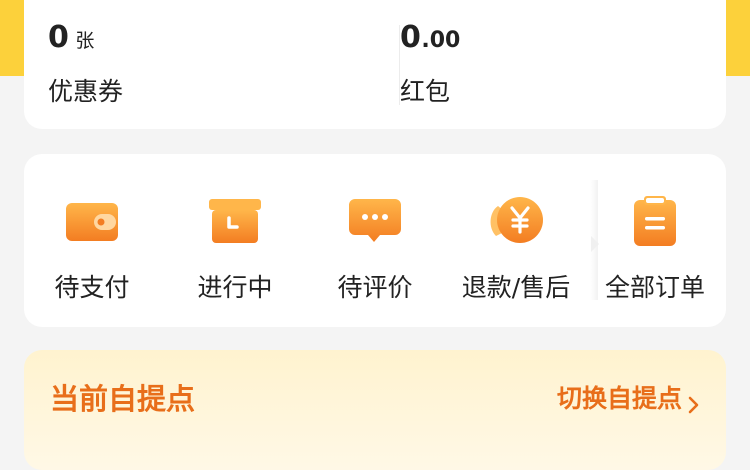 This screenshot has width=750, height=470. Describe the element at coordinates (235, 221) in the screenshot. I see `box-icon` at that location.